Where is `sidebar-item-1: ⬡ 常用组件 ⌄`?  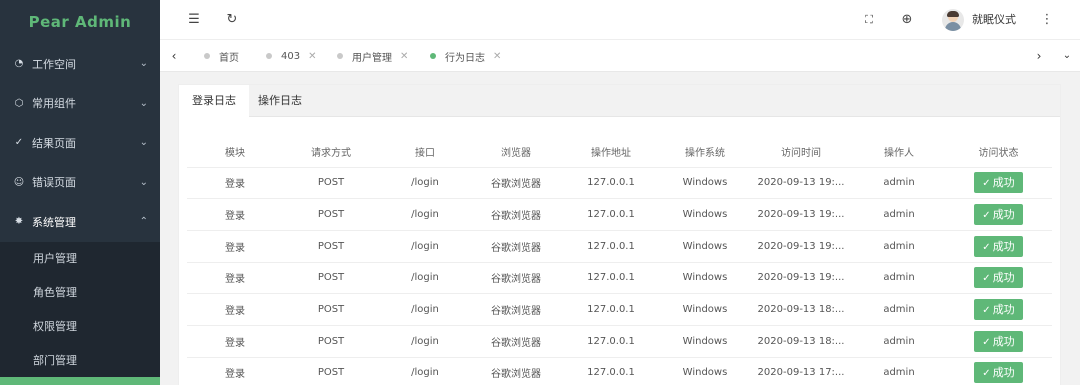 sidebar-item-1: ⬡ 常用组件 ⌄ is located at coordinates (80, 104).